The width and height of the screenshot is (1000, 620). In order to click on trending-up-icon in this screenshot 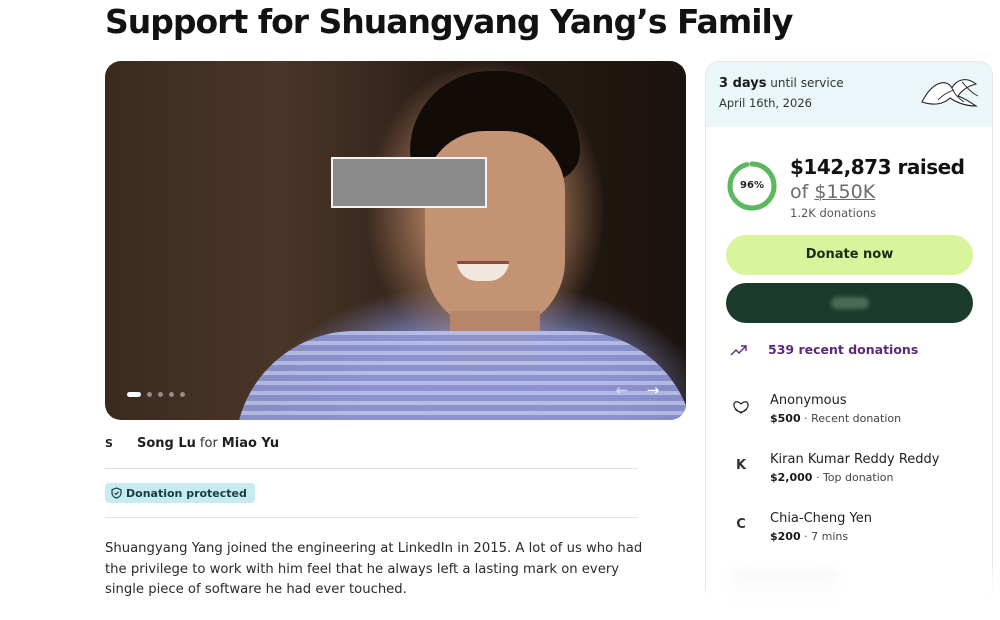, I will do `click(738, 349)`.